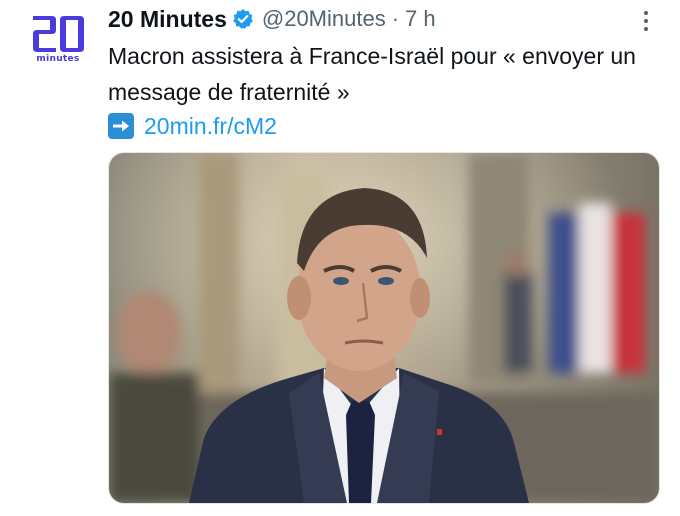 This screenshot has height=516, width=680. What do you see at coordinates (646, 21) in the screenshot?
I see `more-options-icon` at bounding box center [646, 21].